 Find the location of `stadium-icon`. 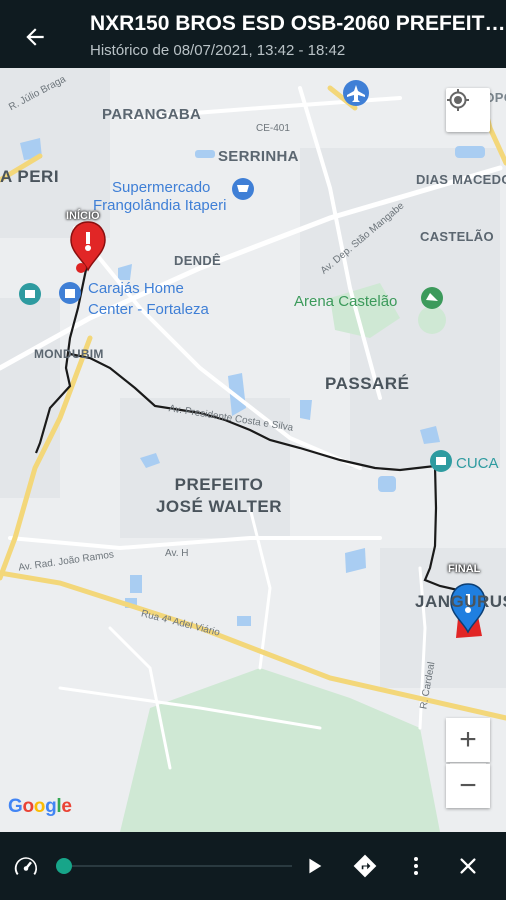

stadium-icon is located at coordinates (432, 298).